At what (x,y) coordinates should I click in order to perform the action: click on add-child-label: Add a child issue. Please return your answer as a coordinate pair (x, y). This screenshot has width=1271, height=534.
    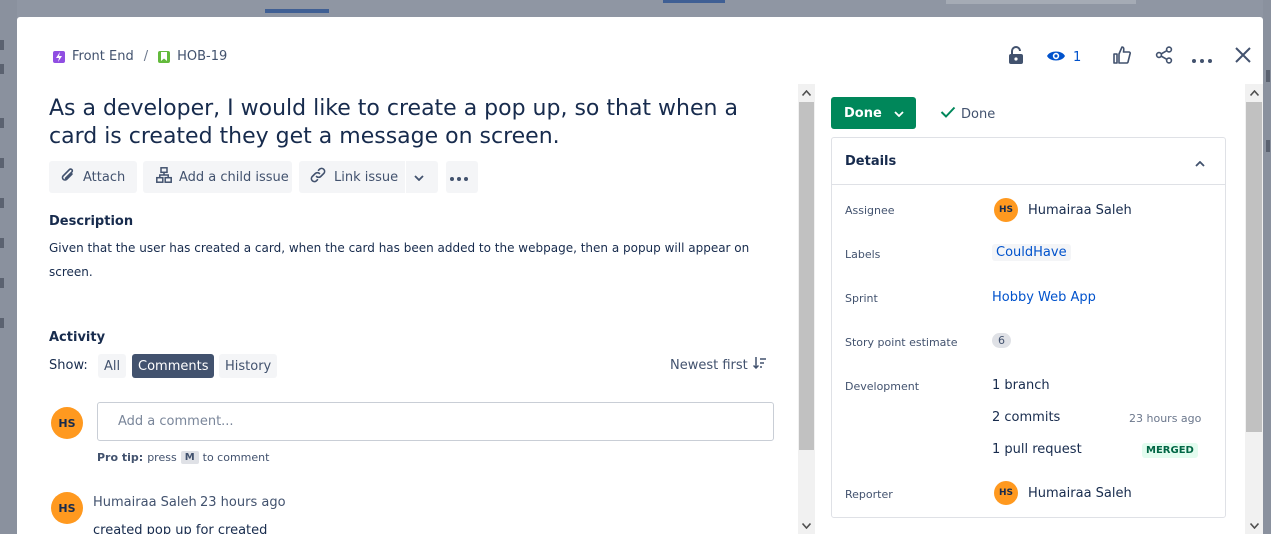
    Looking at the image, I should click on (234, 177).